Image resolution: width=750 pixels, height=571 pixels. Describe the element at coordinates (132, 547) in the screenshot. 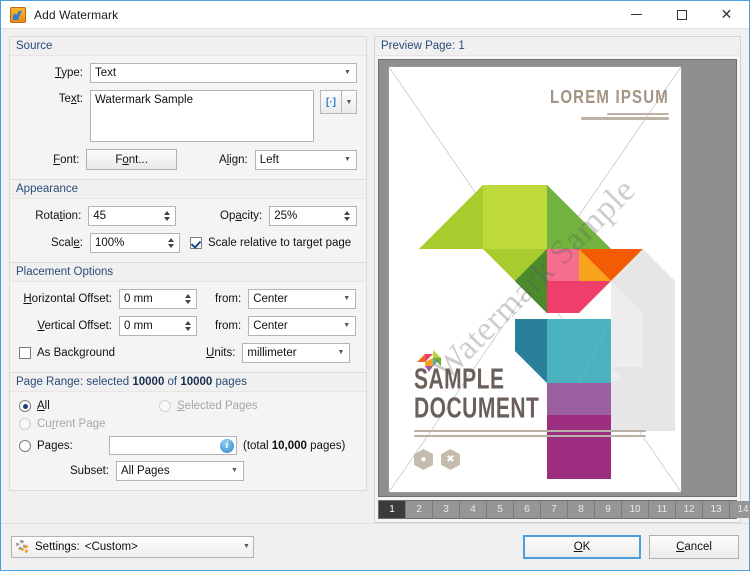

I see `settings-select: Settings: <Custom> ▼` at that location.